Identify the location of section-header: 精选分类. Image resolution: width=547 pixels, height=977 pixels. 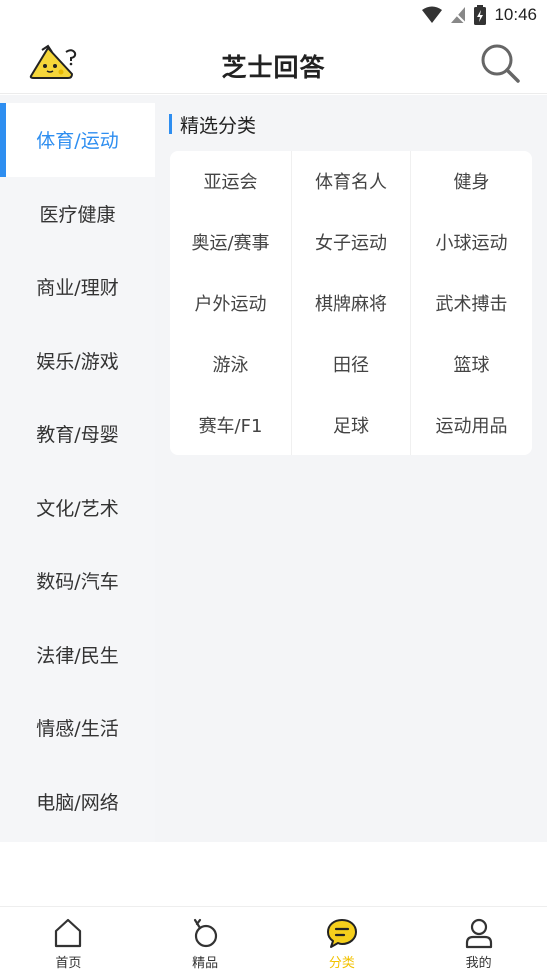
(212, 124).